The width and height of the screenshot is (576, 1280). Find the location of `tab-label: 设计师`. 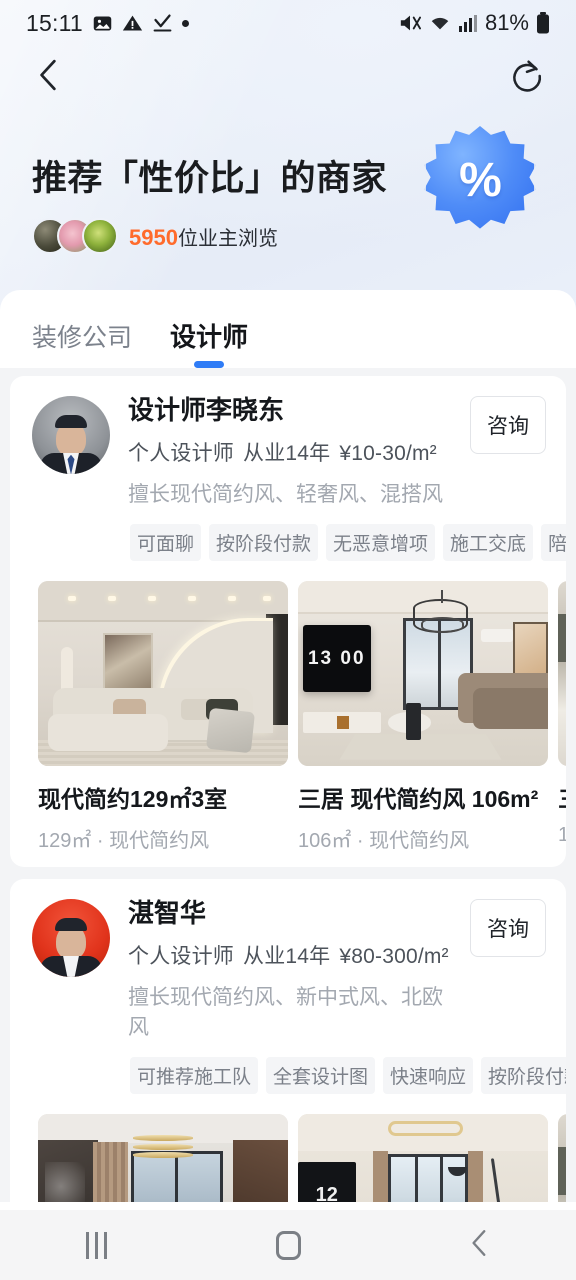

tab-label: 设计师 is located at coordinates (209, 337).